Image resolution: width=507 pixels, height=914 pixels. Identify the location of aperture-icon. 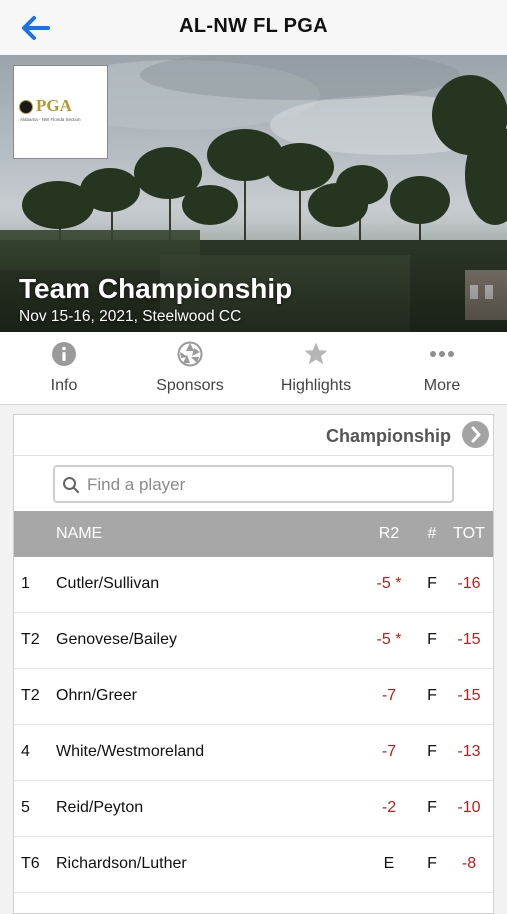
(190, 354).